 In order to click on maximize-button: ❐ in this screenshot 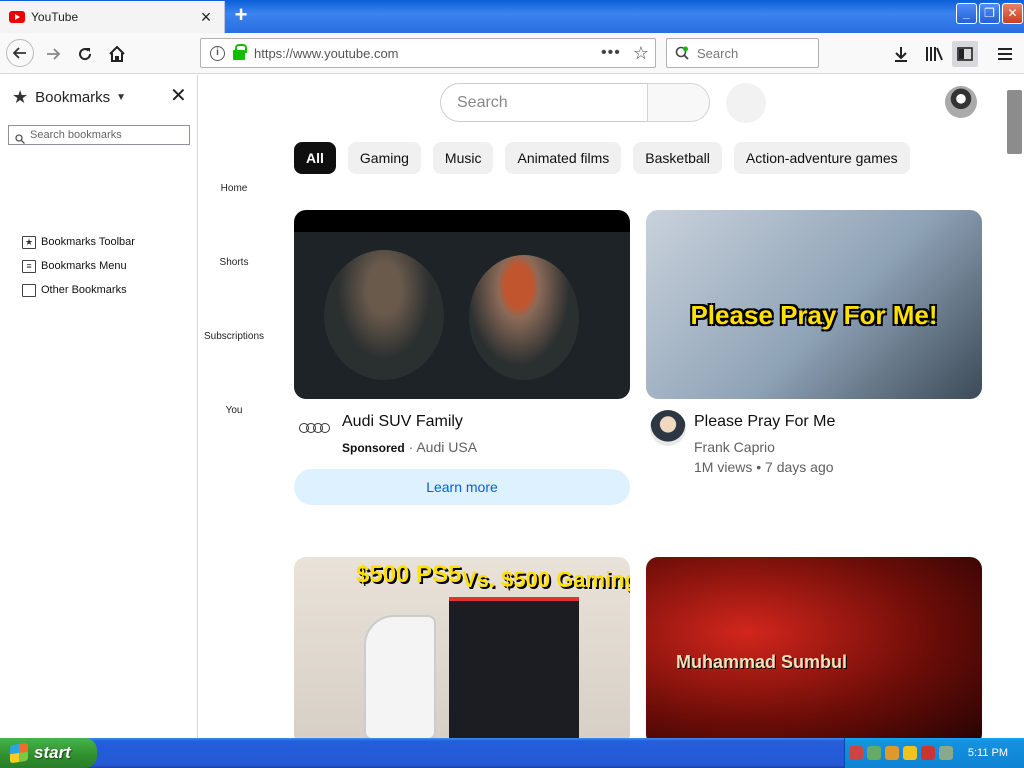, I will do `click(989, 13)`.